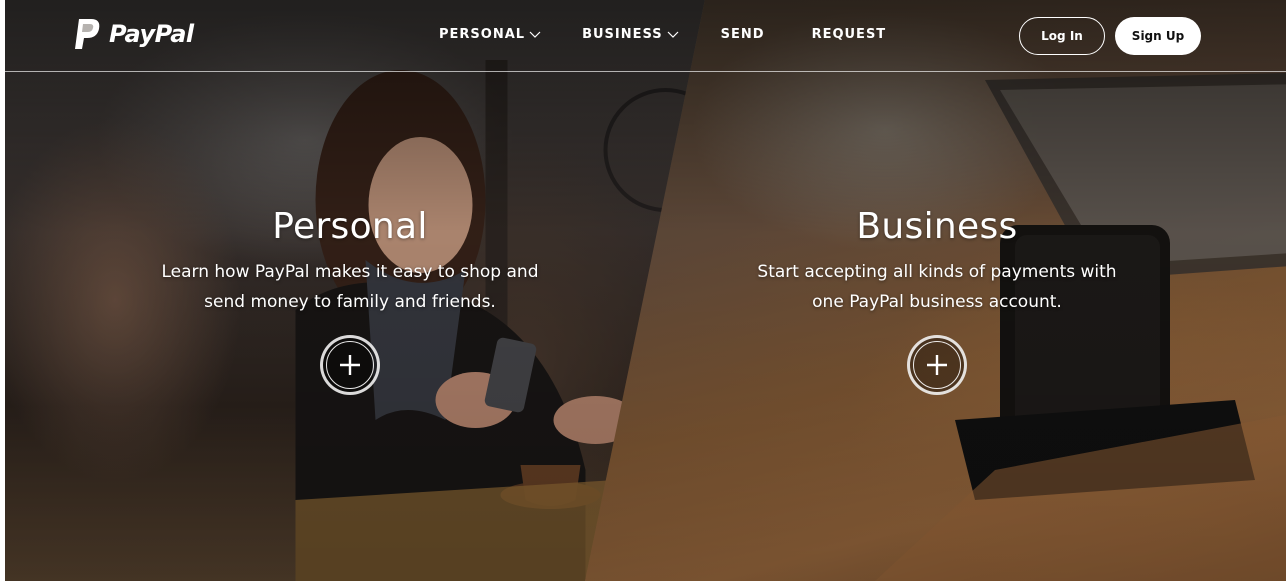 This screenshot has height=581, width=1286. I want to click on paypal-logo: PayPal, so click(133, 34).